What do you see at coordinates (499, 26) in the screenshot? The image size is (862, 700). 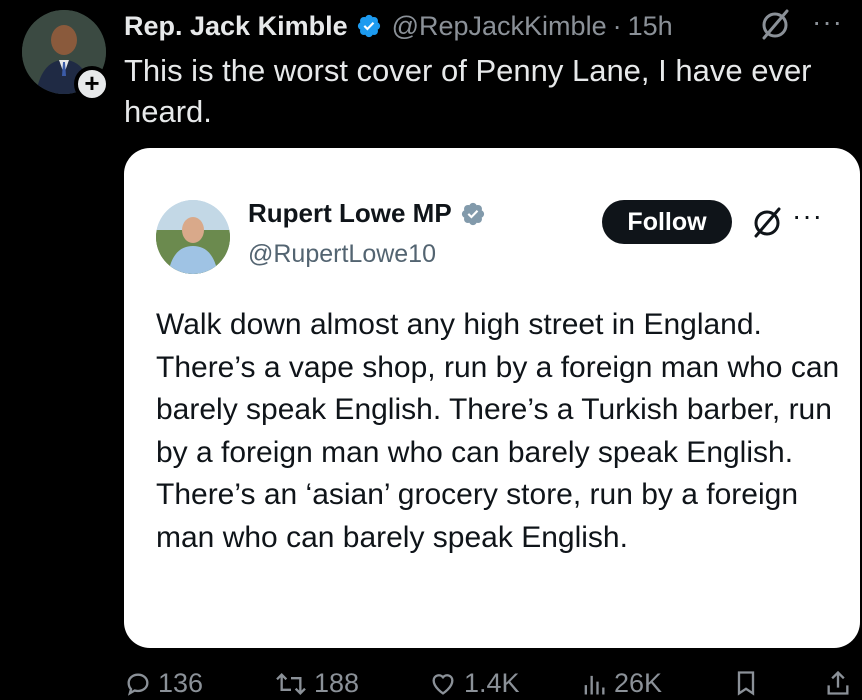 I see `author-handle: @RepJackKimble` at bounding box center [499, 26].